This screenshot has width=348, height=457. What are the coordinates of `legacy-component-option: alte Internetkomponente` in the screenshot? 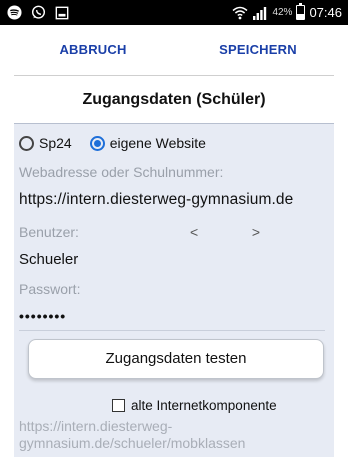 It's located at (194, 405).